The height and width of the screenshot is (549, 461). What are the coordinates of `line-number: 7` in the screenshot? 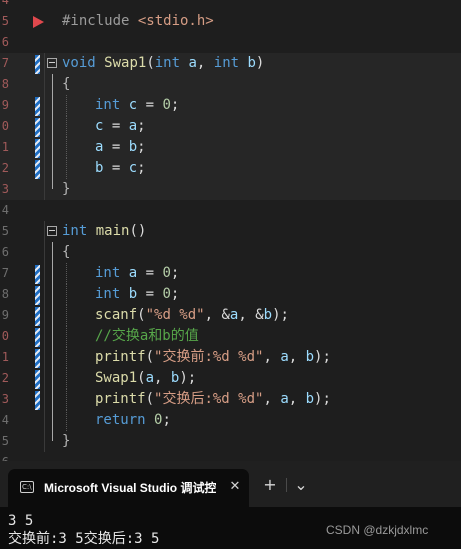 It's located at (5, 63).